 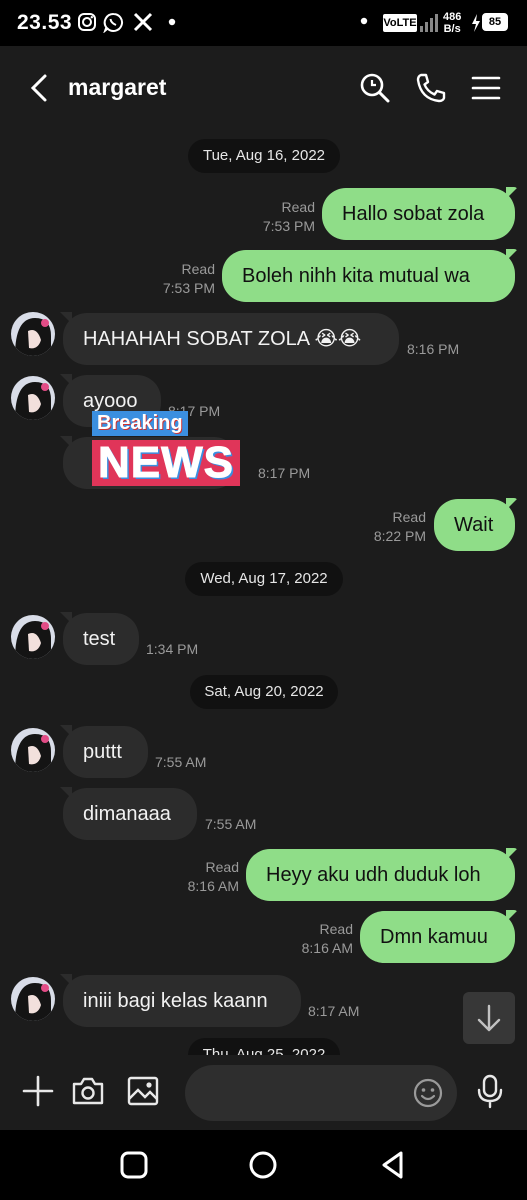 I want to click on message-time: 8:16 PM, so click(x=433, y=349).